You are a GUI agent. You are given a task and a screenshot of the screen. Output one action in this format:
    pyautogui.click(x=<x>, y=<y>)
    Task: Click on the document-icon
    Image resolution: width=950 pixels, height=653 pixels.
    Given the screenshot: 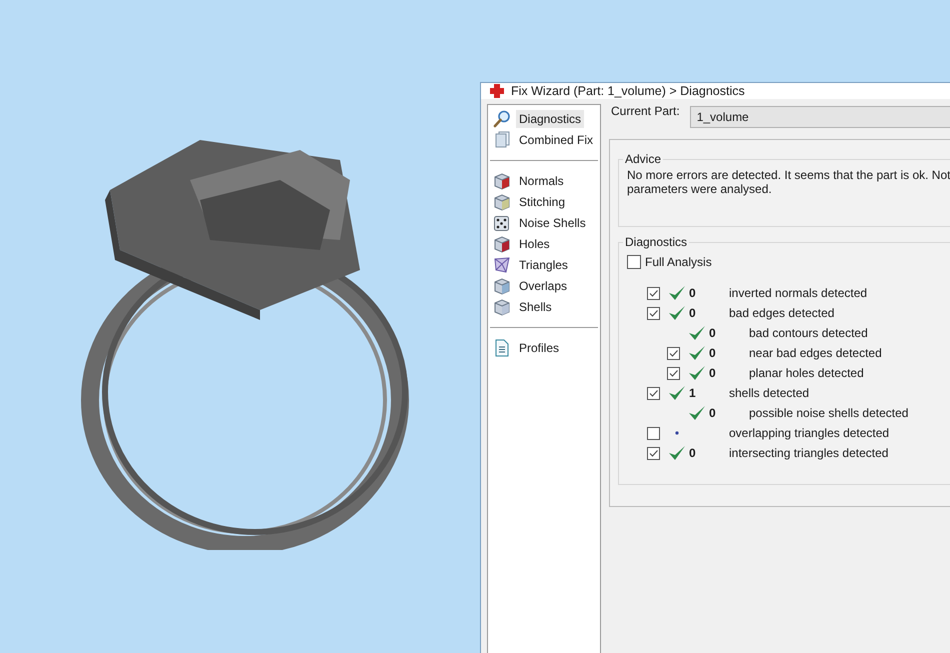 What is the action you would take?
    pyautogui.click(x=502, y=347)
    